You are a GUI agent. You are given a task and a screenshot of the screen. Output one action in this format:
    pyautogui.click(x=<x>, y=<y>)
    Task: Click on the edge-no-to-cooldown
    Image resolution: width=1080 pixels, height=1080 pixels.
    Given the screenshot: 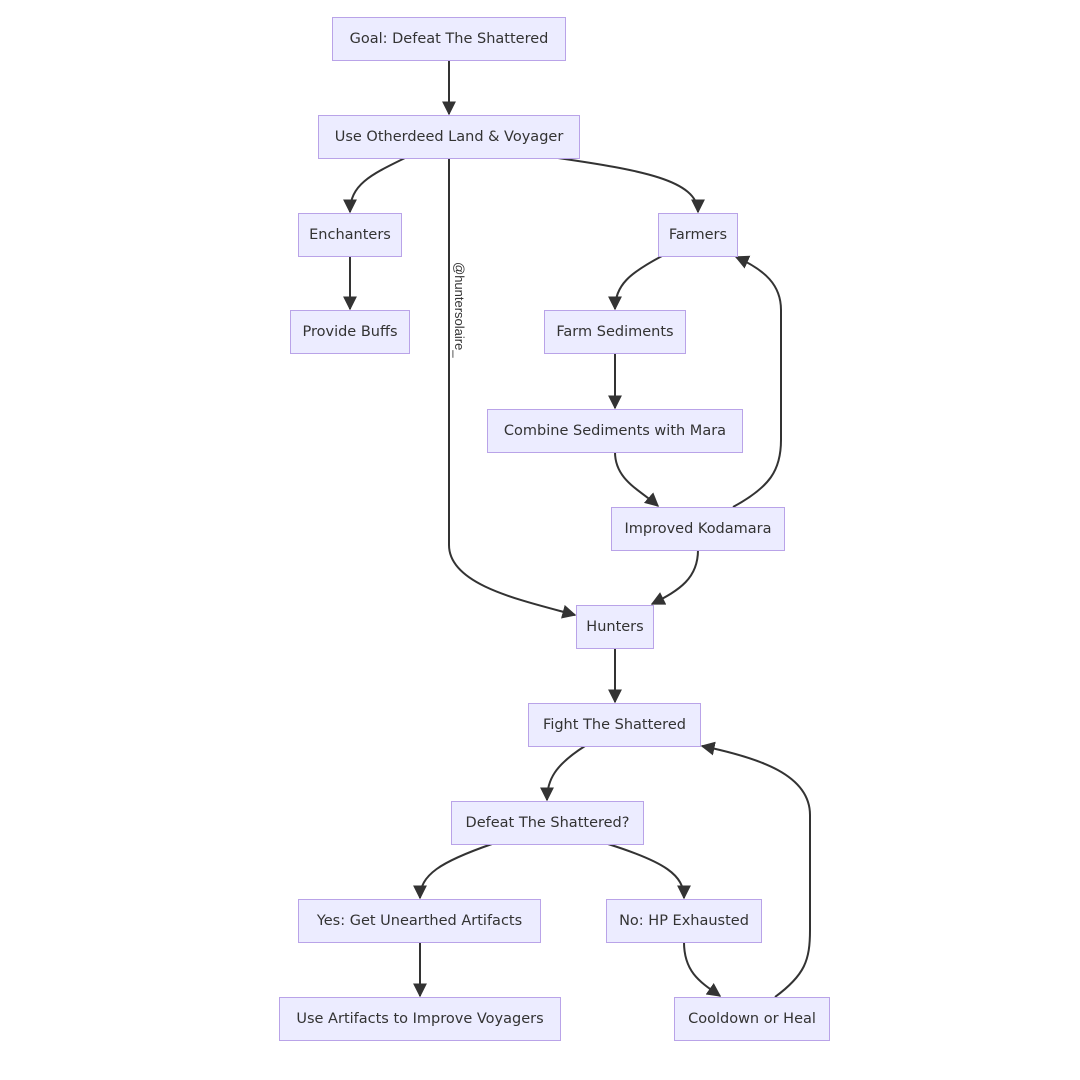 What is the action you would take?
    pyautogui.click(x=702, y=969)
    